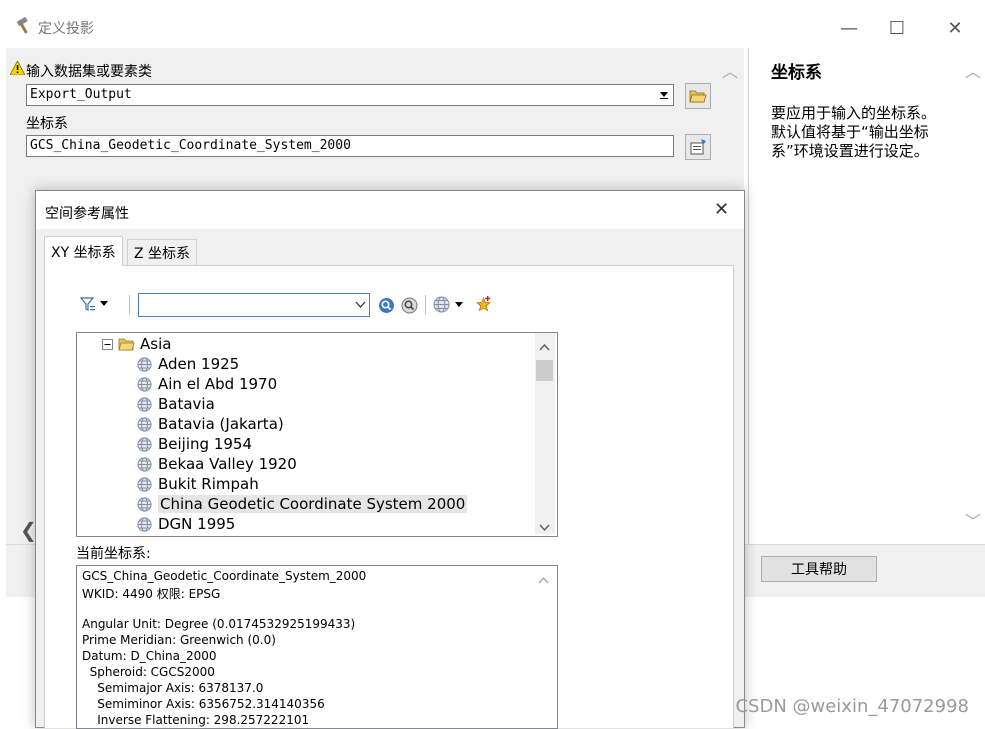  I want to click on search-dropdown-chevron-icon, so click(360, 305).